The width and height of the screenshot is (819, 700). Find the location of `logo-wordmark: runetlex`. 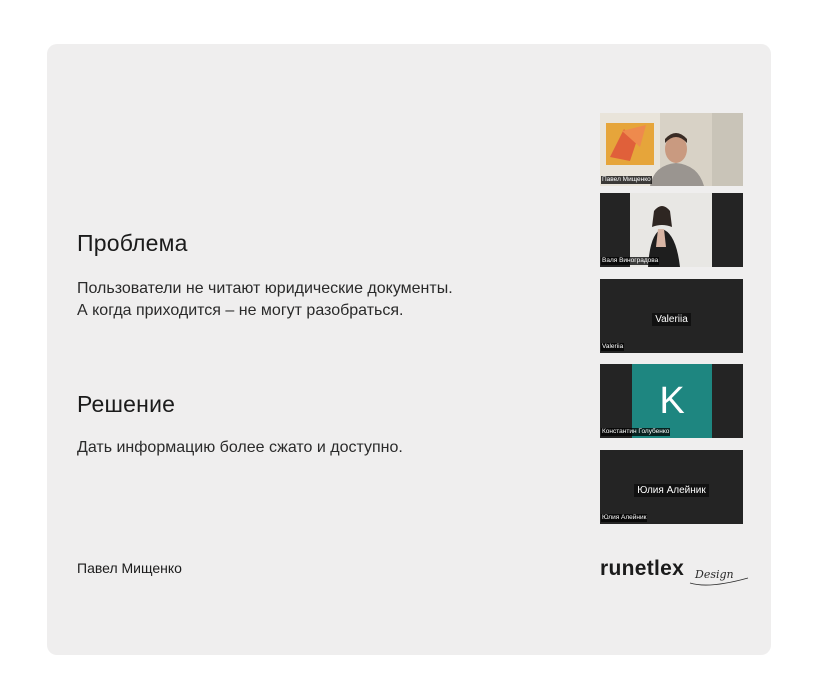

logo-wordmark: runetlex is located at coordinates (642, 568).